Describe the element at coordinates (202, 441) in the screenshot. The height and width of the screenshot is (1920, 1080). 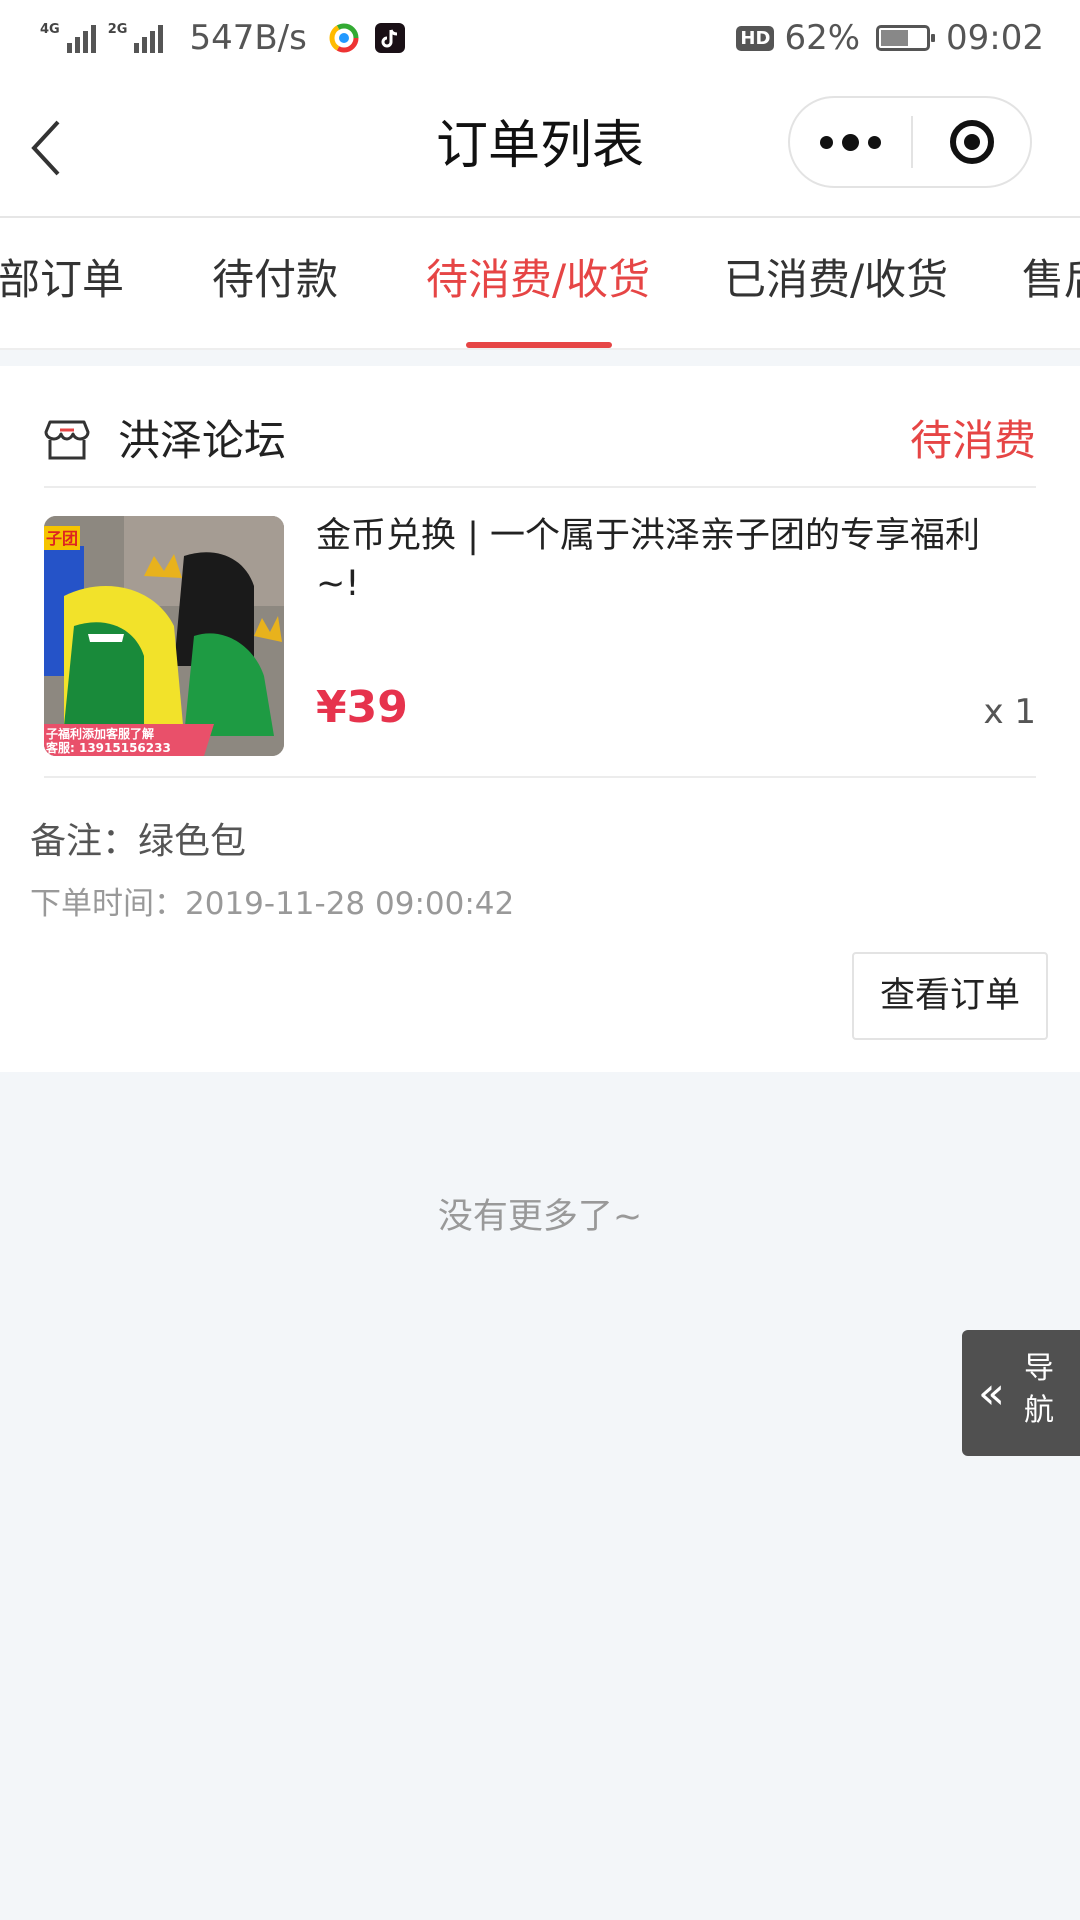
I see `shop-name: 洪泽论坛` at that location.